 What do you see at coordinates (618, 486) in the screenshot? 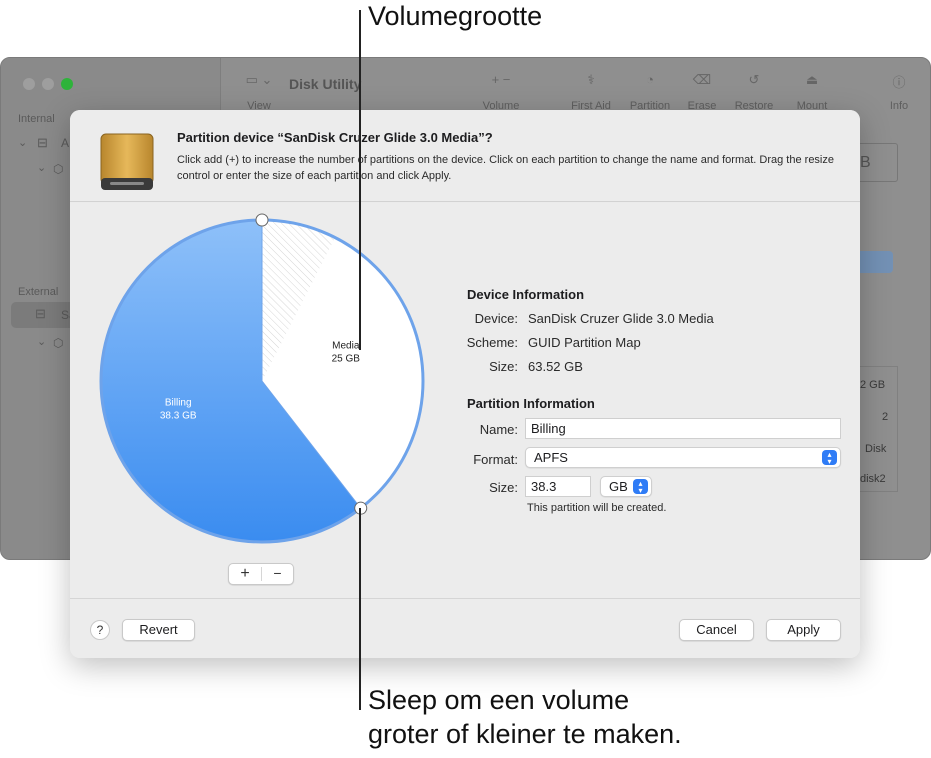
I see `size-unit-value: GB` at bounding box center [618, 486].